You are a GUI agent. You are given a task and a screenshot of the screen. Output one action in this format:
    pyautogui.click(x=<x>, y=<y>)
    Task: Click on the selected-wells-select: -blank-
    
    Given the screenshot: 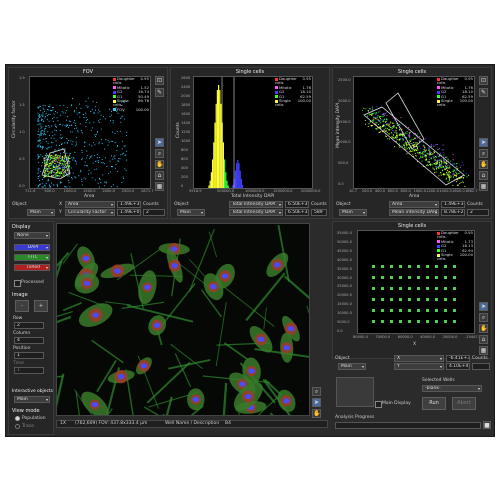 What is the action you would take?
    pyautogui.click(x=452, y=388)
    